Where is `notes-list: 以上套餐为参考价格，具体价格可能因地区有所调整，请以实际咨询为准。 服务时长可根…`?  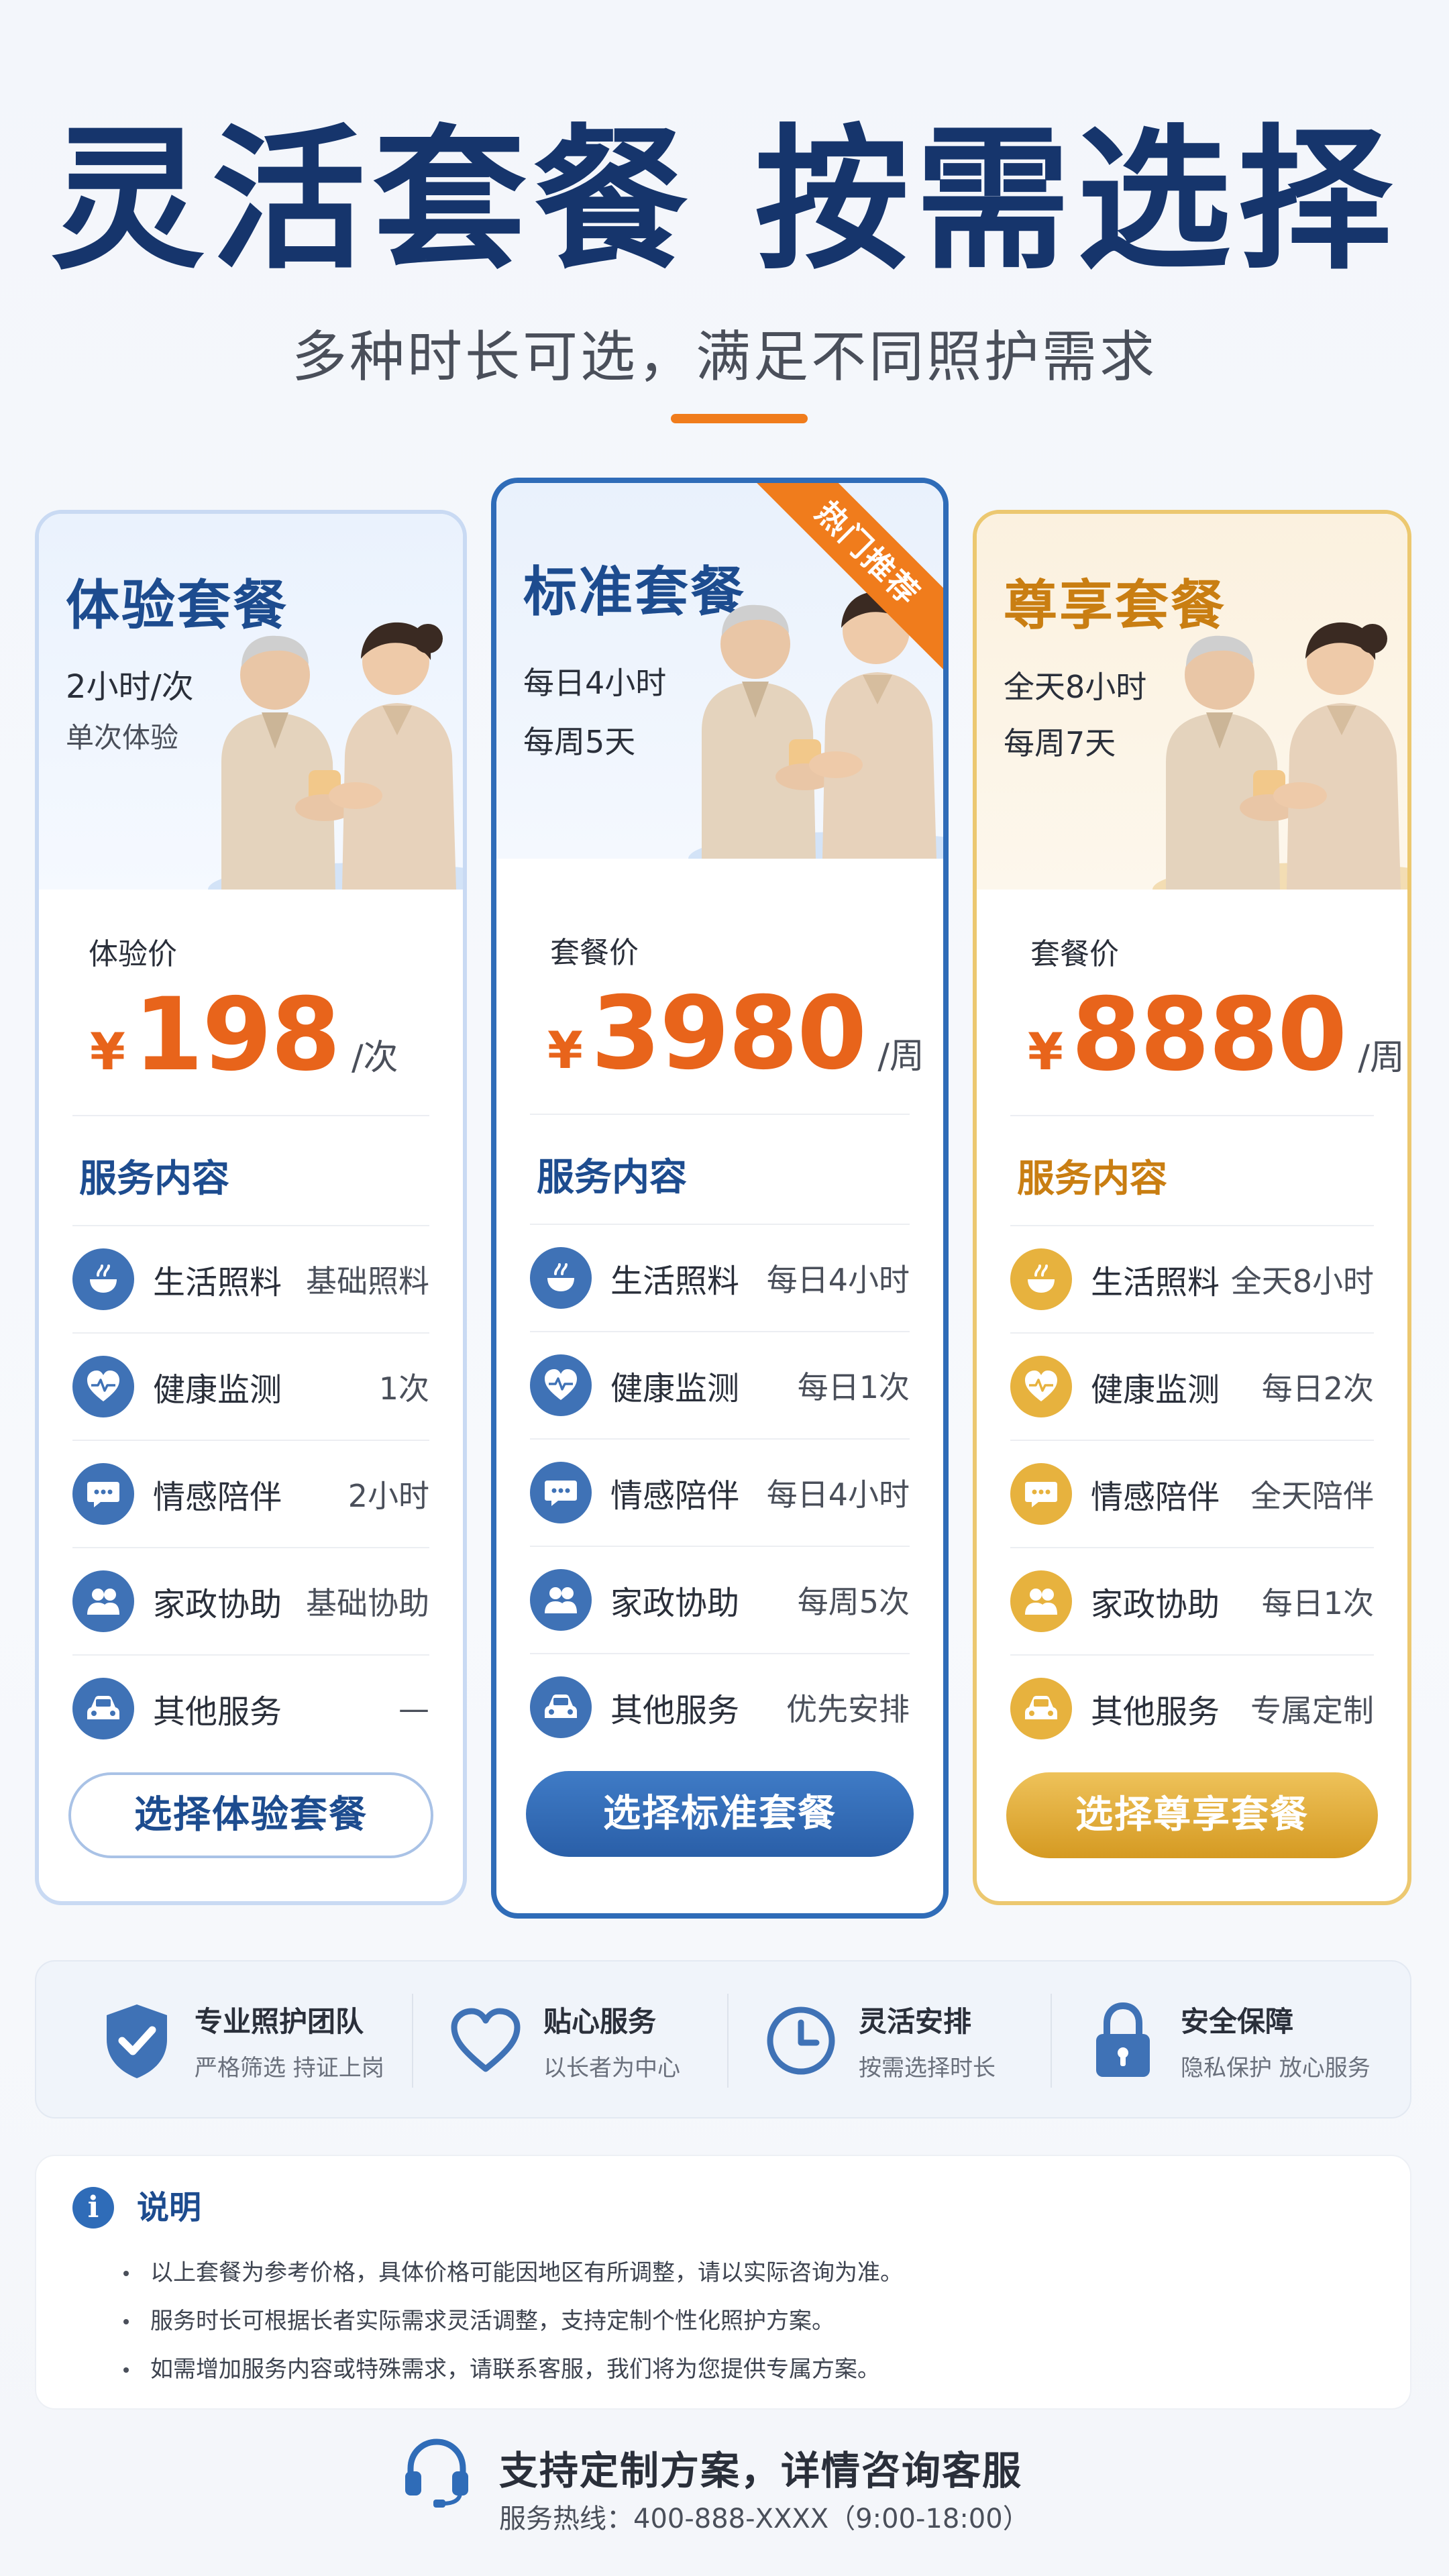
notes-list: 以上套餐为参考价格，具体价格可能因地区有所调整，请以实际咨询为准。 服务时长可根… is located at coordinates (513, 2321).